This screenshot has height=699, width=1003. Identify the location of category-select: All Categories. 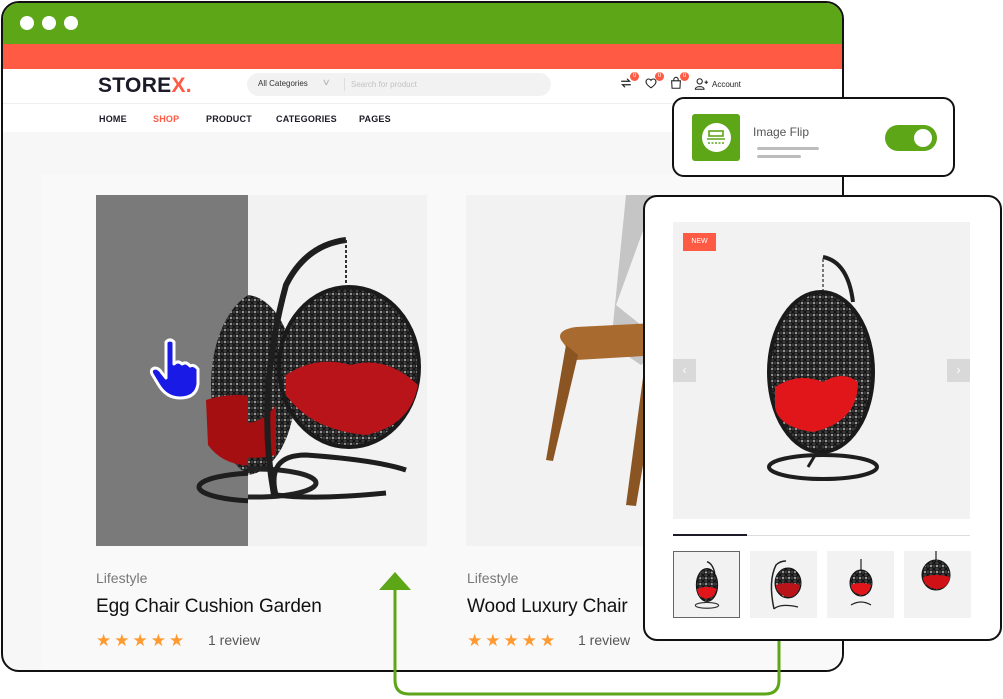
(283, 83).